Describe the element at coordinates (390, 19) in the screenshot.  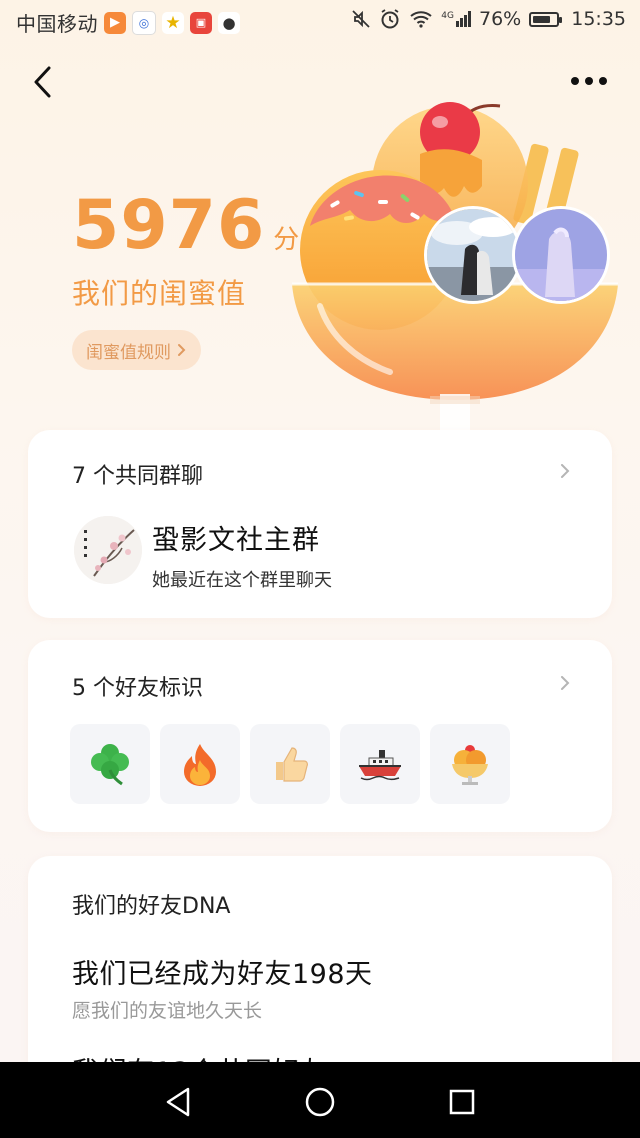
I see `alarm-icon` at that location.